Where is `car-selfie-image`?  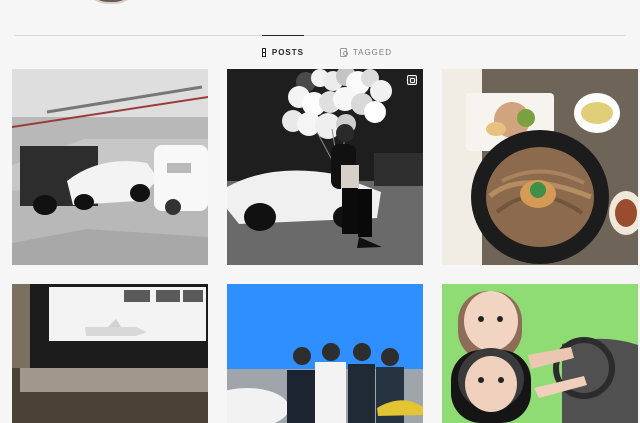
car-selfie-image is located at coordinates (540, 353).